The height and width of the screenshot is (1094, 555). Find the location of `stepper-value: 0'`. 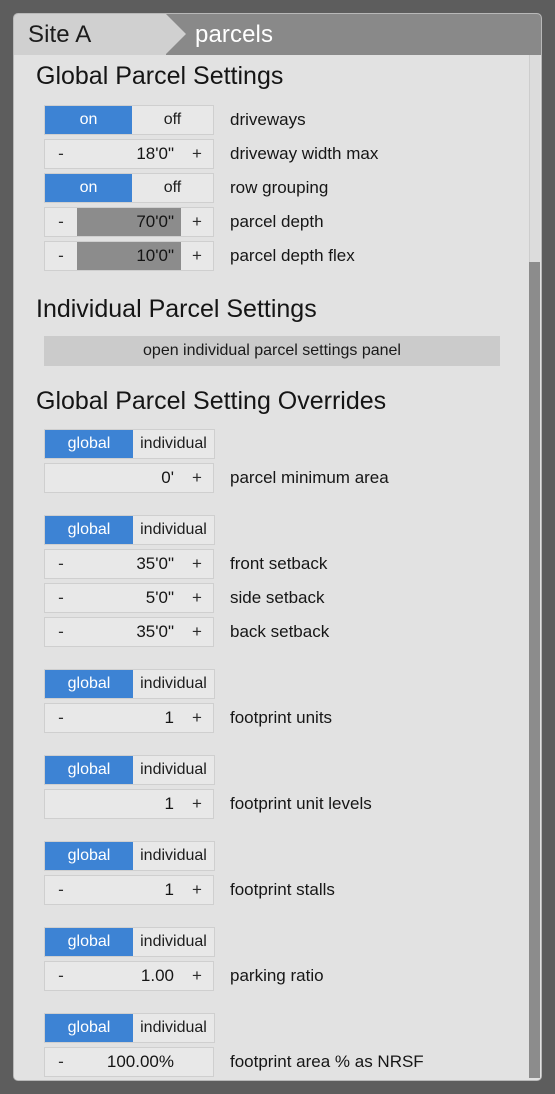

stepper-value: 0' is located at coordinates (129, 478).